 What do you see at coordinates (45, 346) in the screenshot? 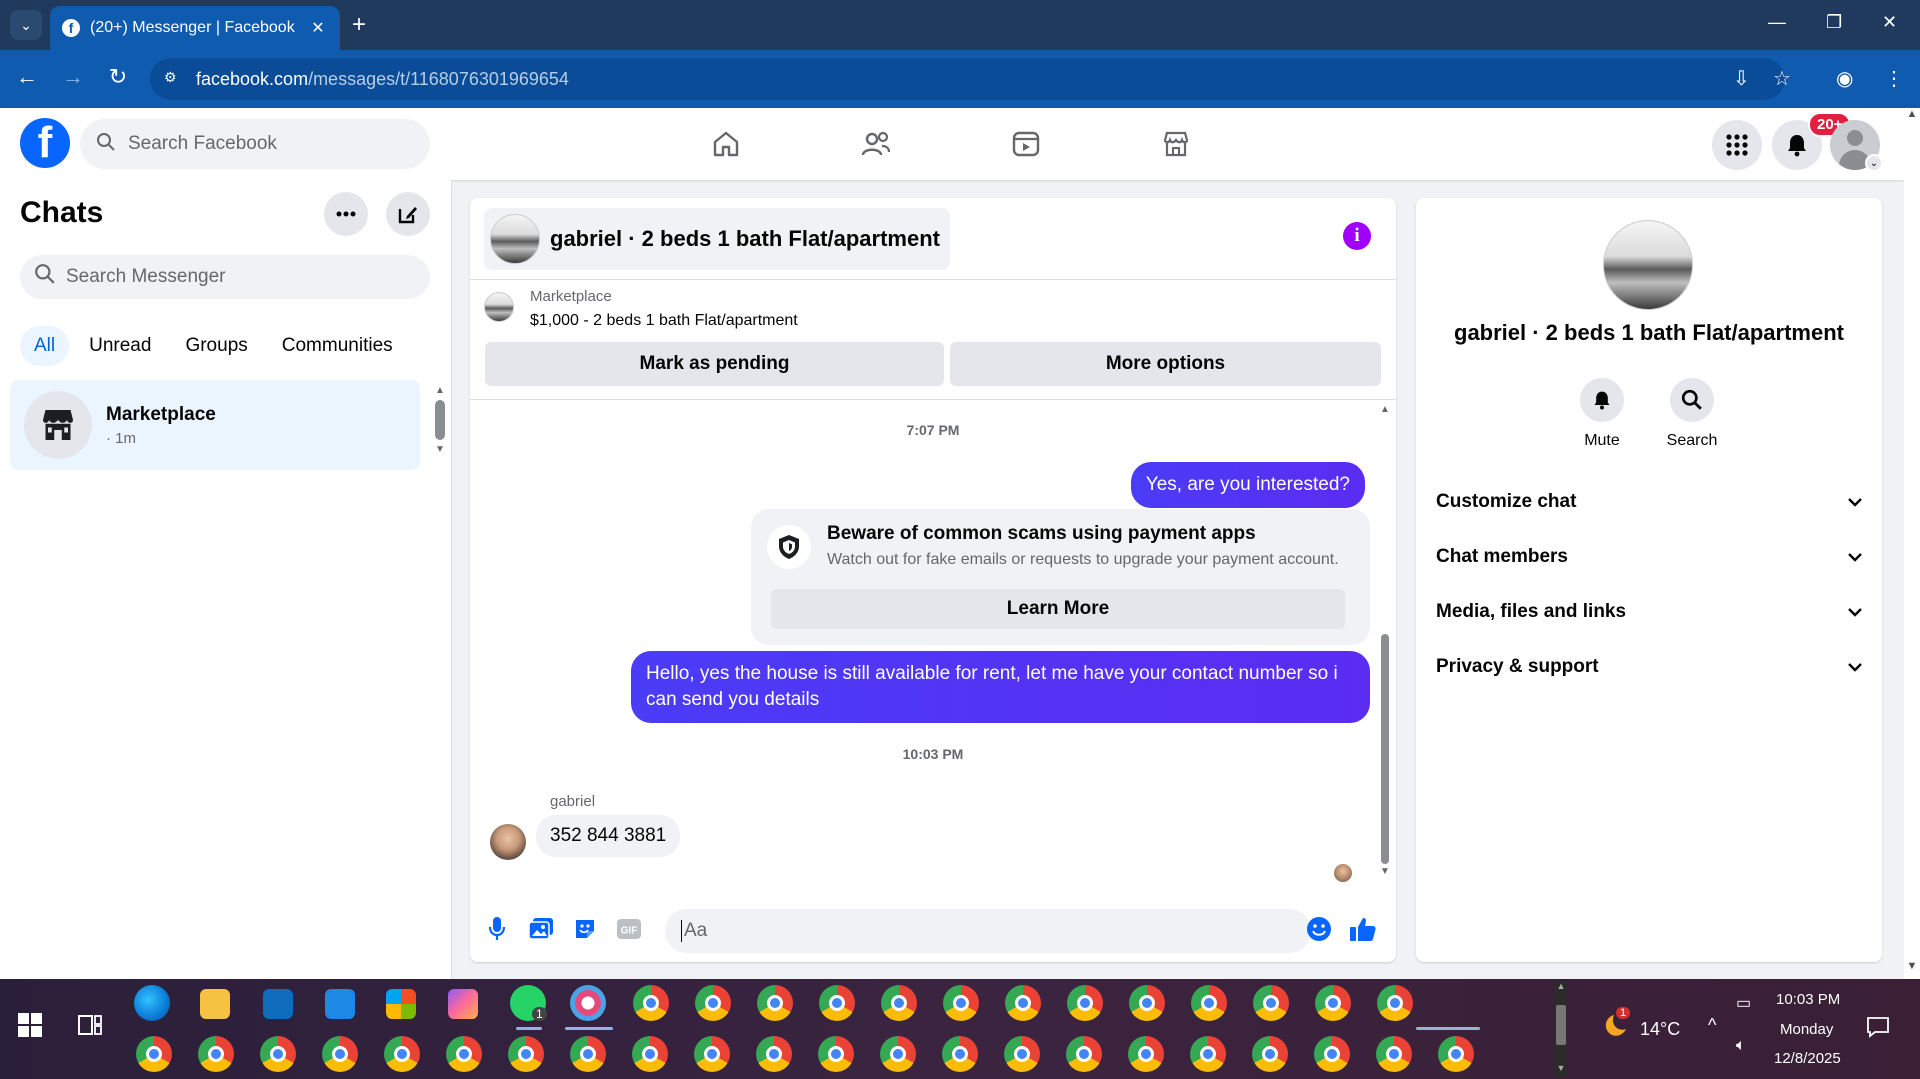
I see `filter-all: All` at bounding box center [45, 346].